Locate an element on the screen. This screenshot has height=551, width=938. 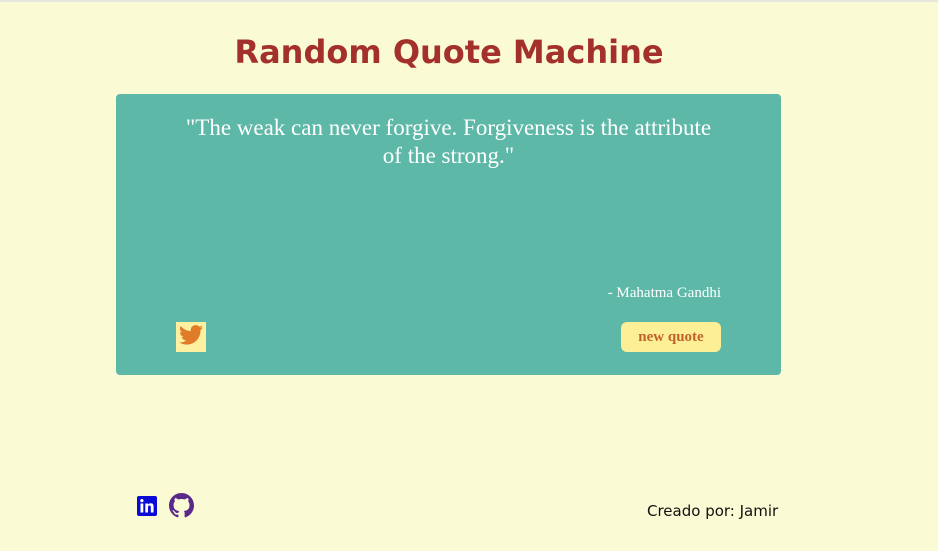
linkedin-link is located at coordinates (147, 507).